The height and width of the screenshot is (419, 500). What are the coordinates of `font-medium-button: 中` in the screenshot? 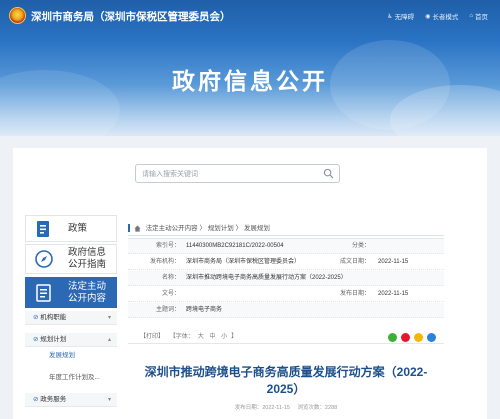 It's located at (212, 337).